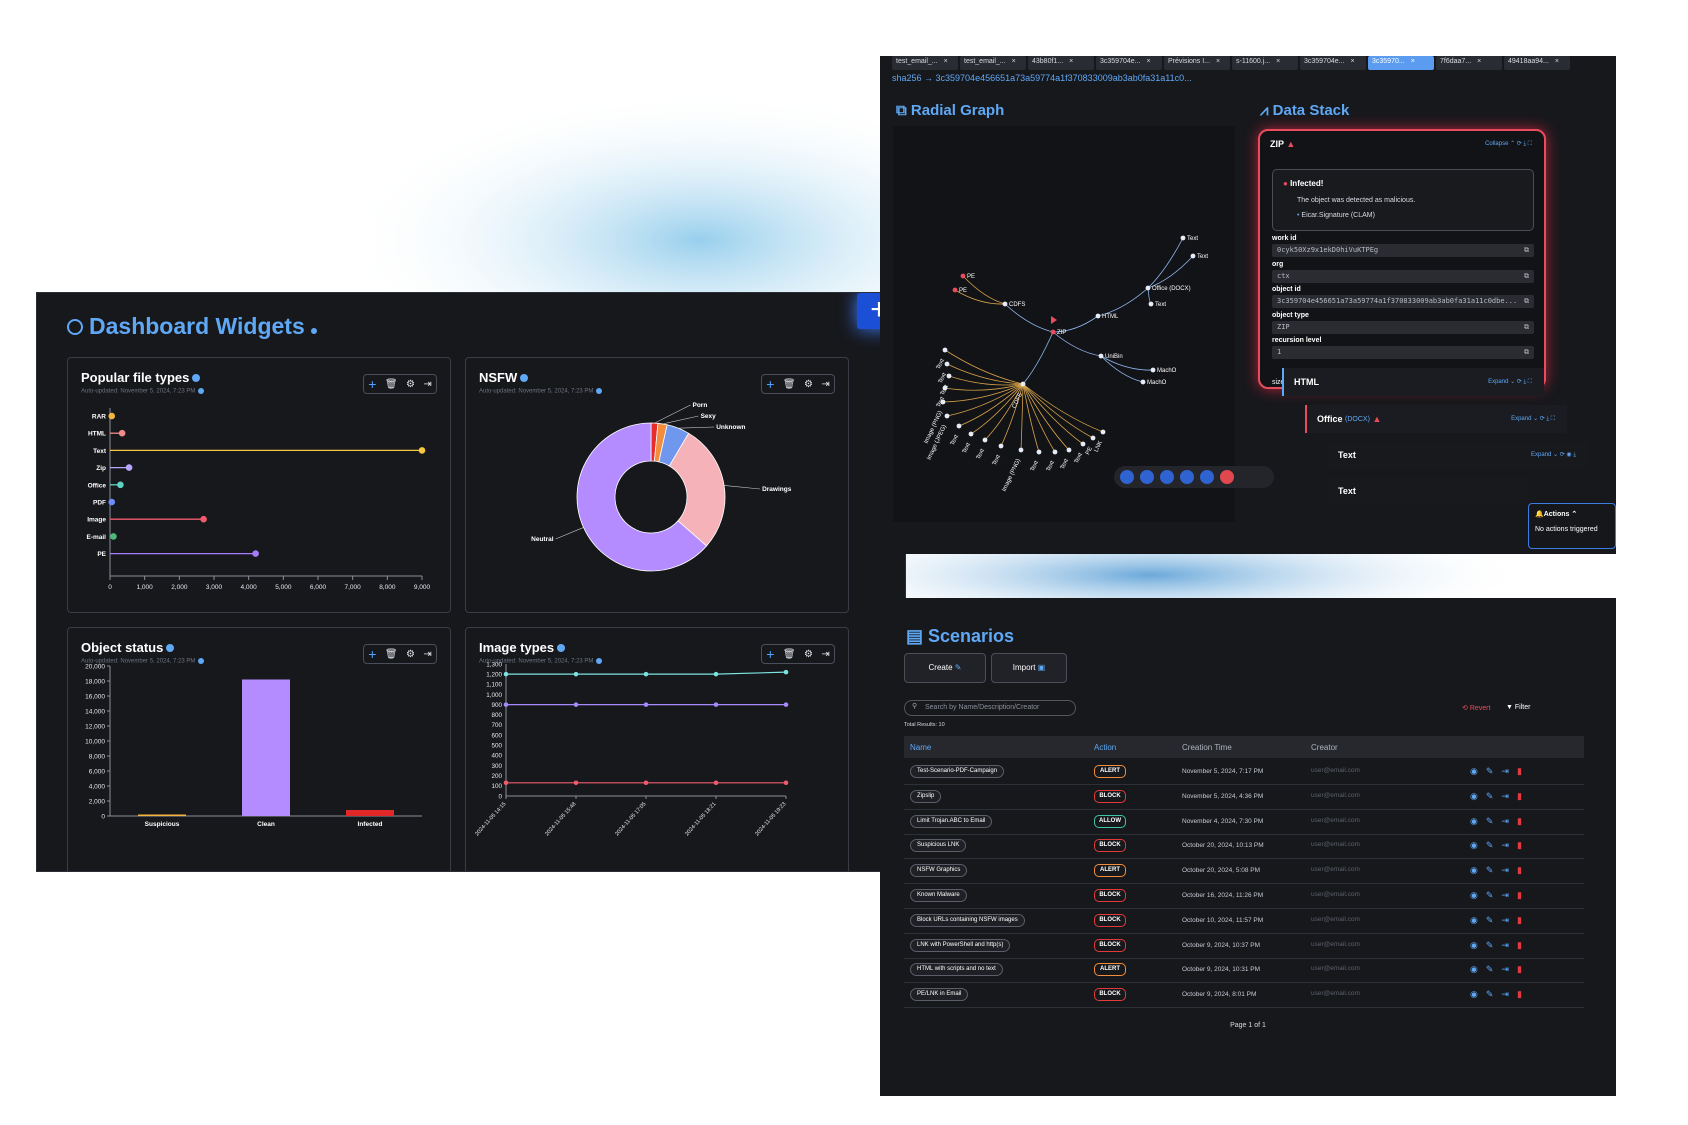 This screenshot has height=1125, width=1688. What do you see at coordinates (990, 708) in the screenshot?
I see `search-input: ⚲ Search by Name/Description/Creator` at bounding box center [990, 708].